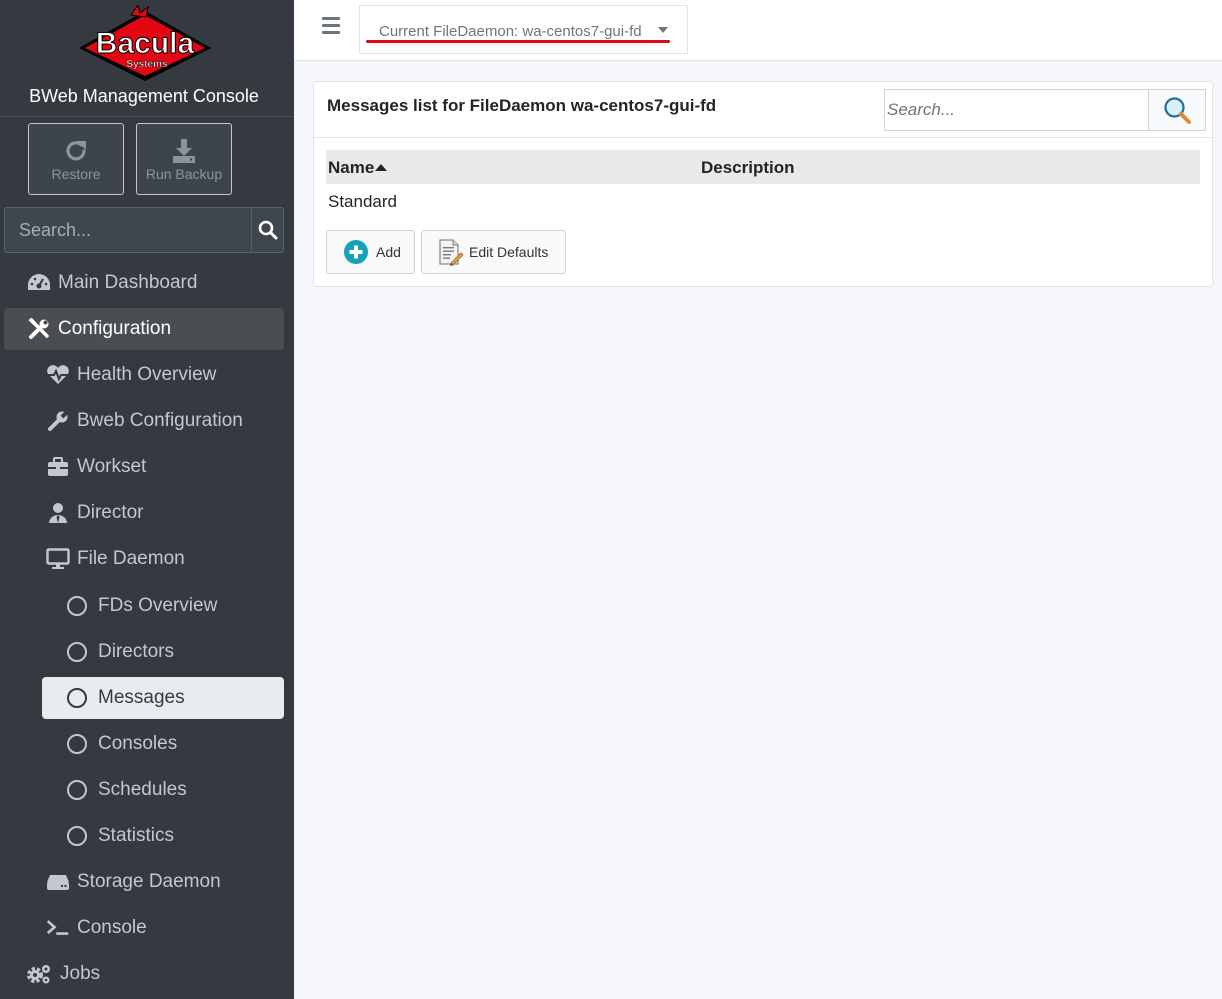  Describe the element at coordinates (58, 375) in the screenshot. I see `heartbeat-icon` at that location.